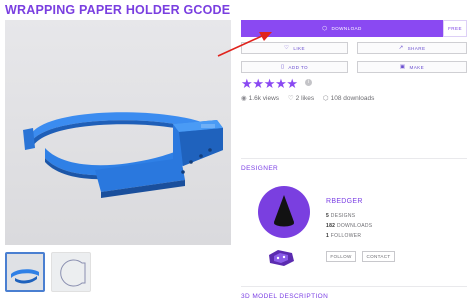 The height and width of the screenshot is (304, 474). What do you see at coordinates (264, 98) in the screenshot?
I see `views-text: 1.6k views` at bounding box center [264, 98].